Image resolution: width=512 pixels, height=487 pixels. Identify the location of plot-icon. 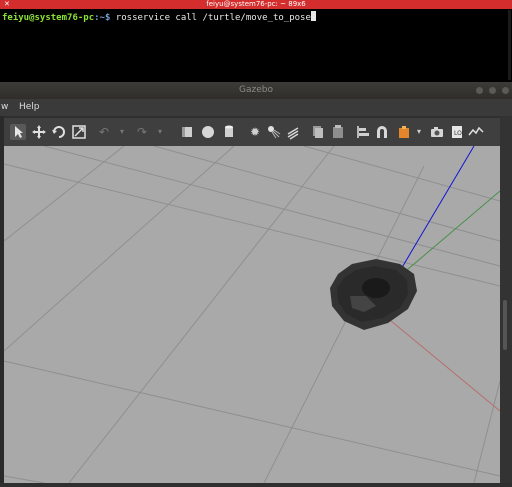
(476, 132).